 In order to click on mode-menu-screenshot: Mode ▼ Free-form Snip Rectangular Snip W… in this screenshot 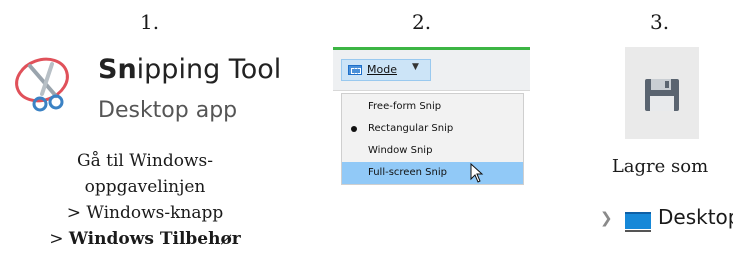, I will do `click(431, 118)`.